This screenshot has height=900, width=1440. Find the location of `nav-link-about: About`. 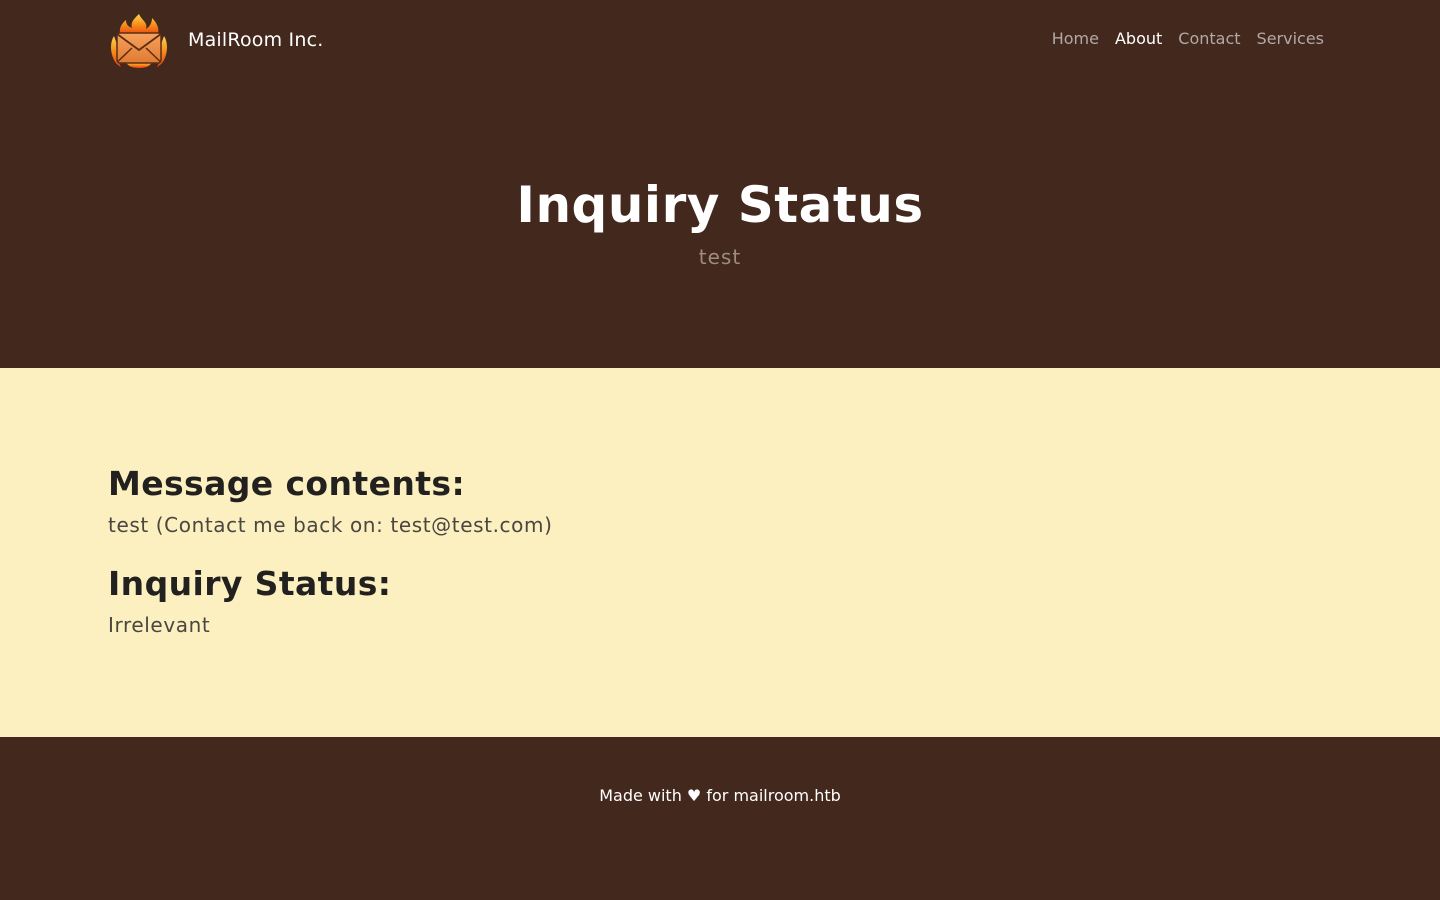

nav-link-about: About is located at coordinates (1138, 39).